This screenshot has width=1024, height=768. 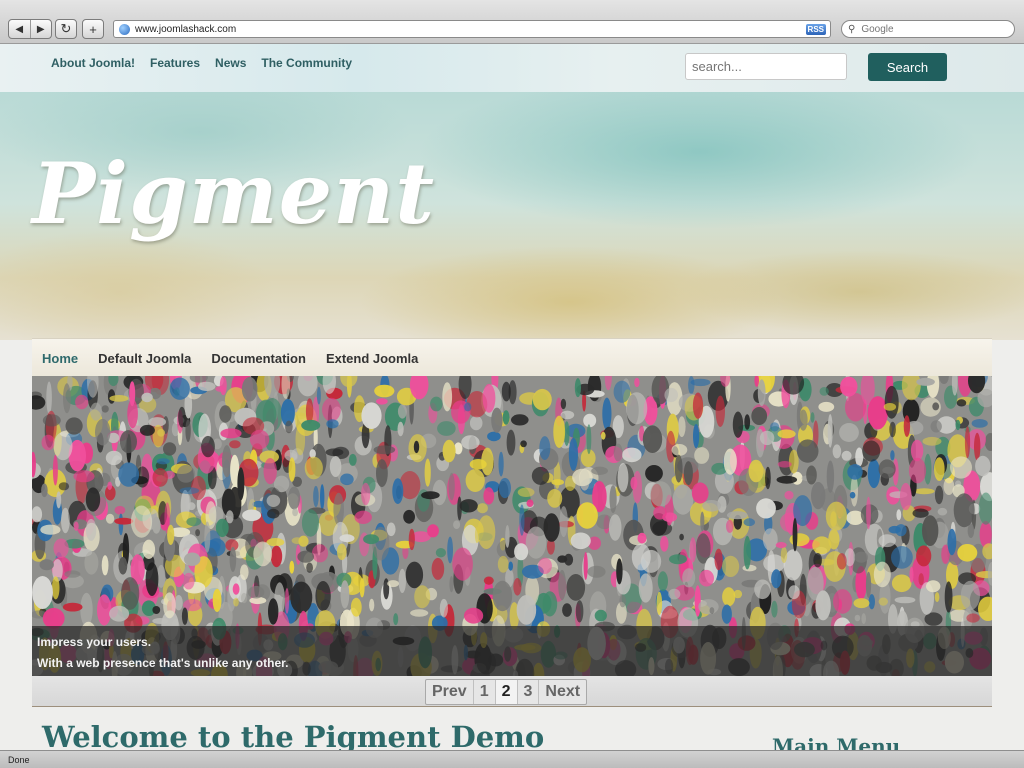 What do you see at coordinates (512, 759) in the screenshot?
I see `status-bar: Done` at bounding box center [512, 759].